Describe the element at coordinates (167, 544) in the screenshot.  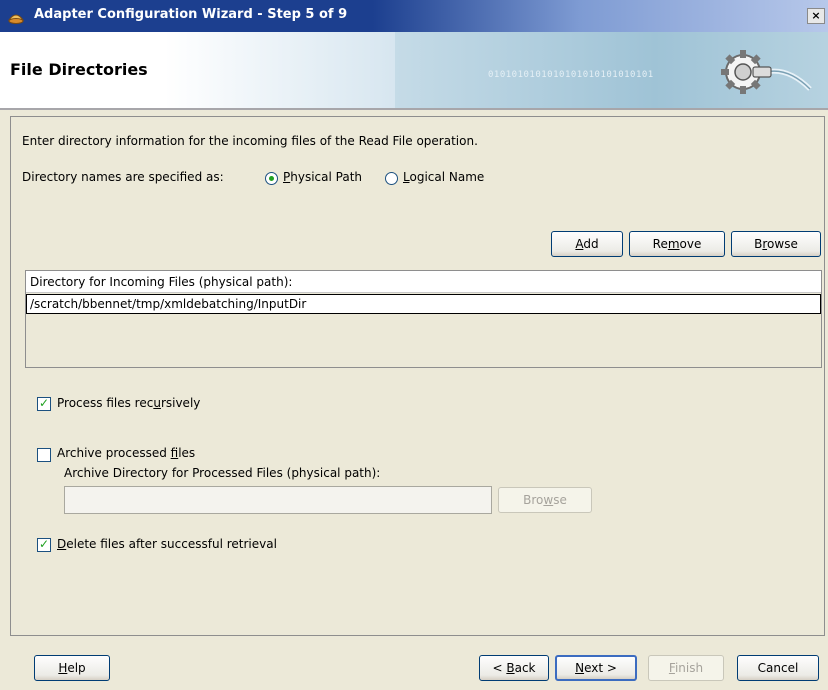
I see `delete-label: Delete files after successful retrieval` at that location.